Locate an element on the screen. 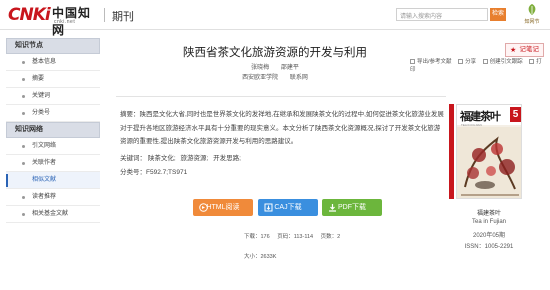 This screenshot has width=550, height=290. export-icon is located at coordinates (412, 61).